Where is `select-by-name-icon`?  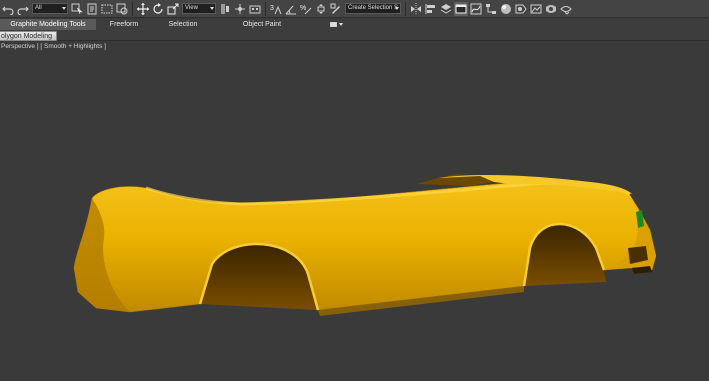
select-by-name-icon is located at coordinates (92, 9).